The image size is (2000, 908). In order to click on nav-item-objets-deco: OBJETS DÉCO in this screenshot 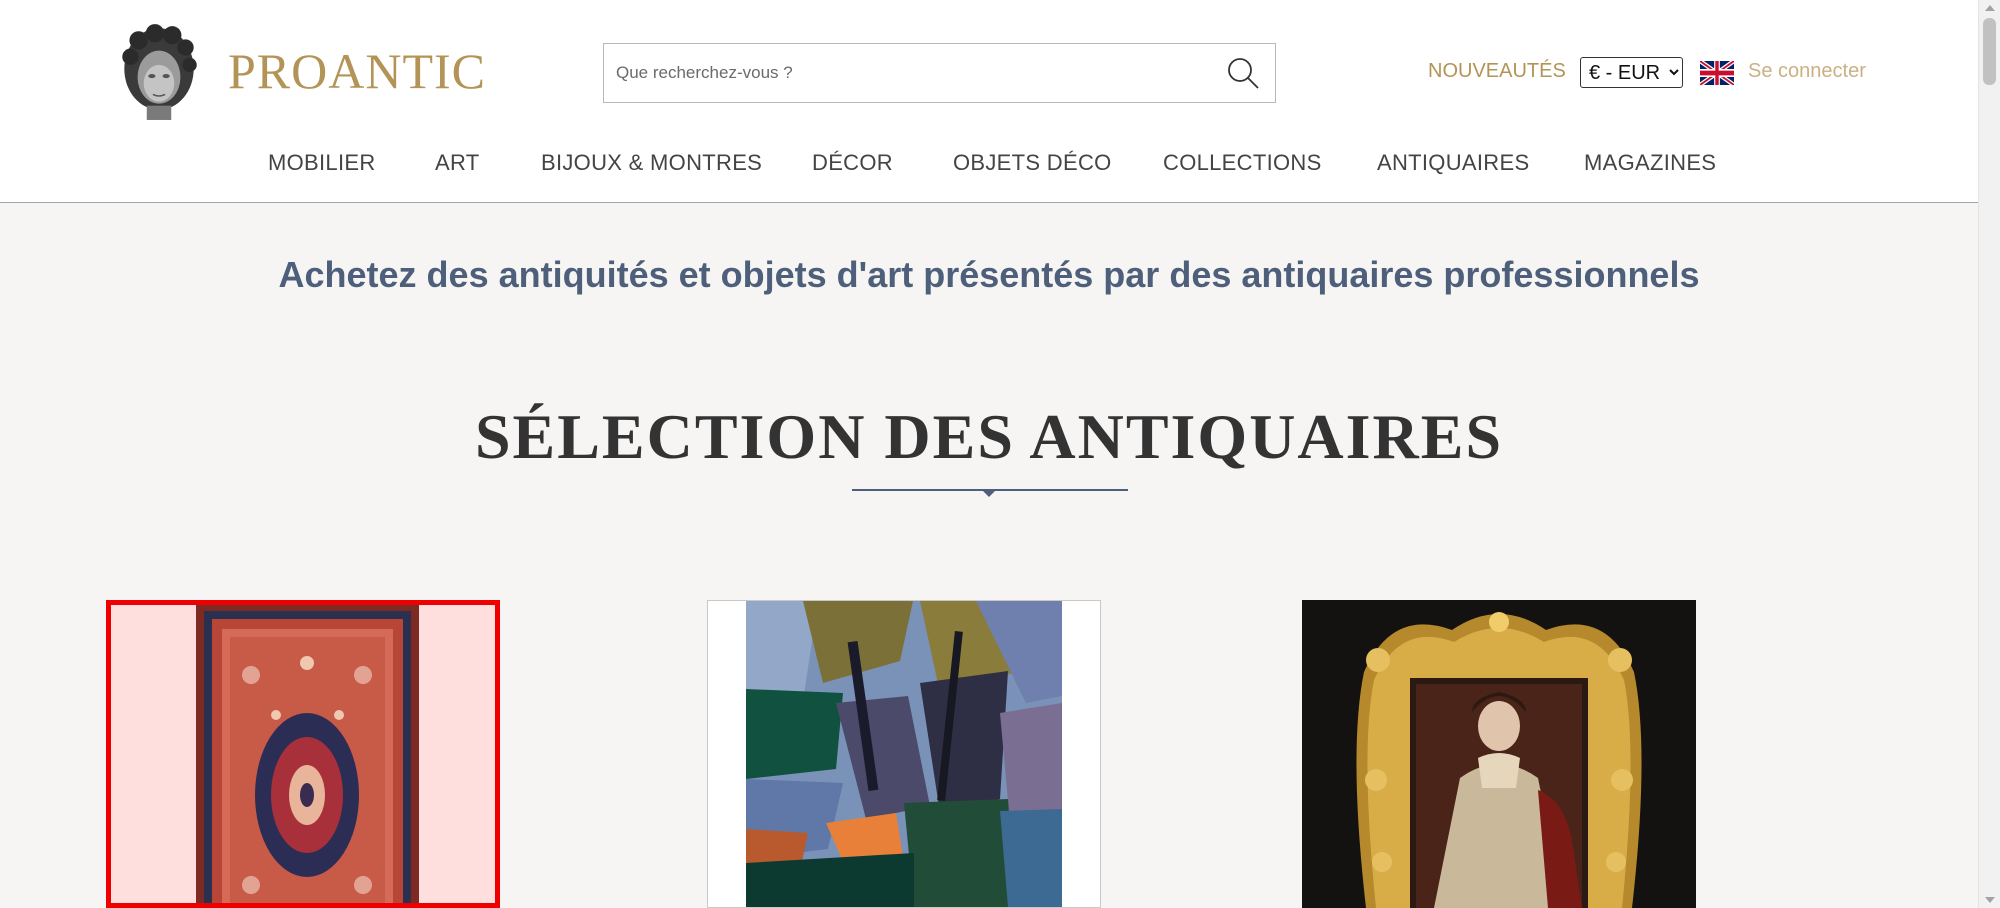, I will do `click(1032, 163)`.